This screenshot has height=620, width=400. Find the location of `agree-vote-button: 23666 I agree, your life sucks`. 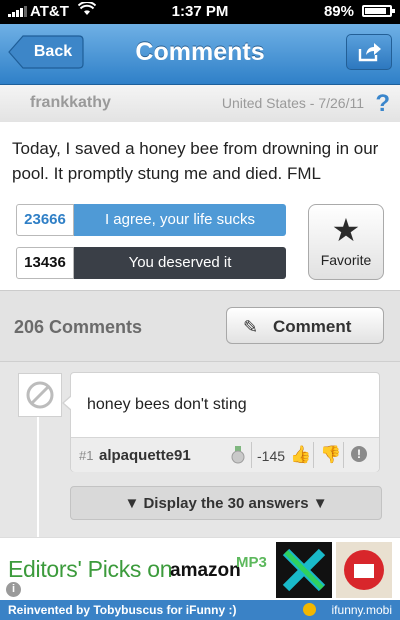

agree-vote-button: 23666 I agree, your life sucks is located at coordinates (151, 220).